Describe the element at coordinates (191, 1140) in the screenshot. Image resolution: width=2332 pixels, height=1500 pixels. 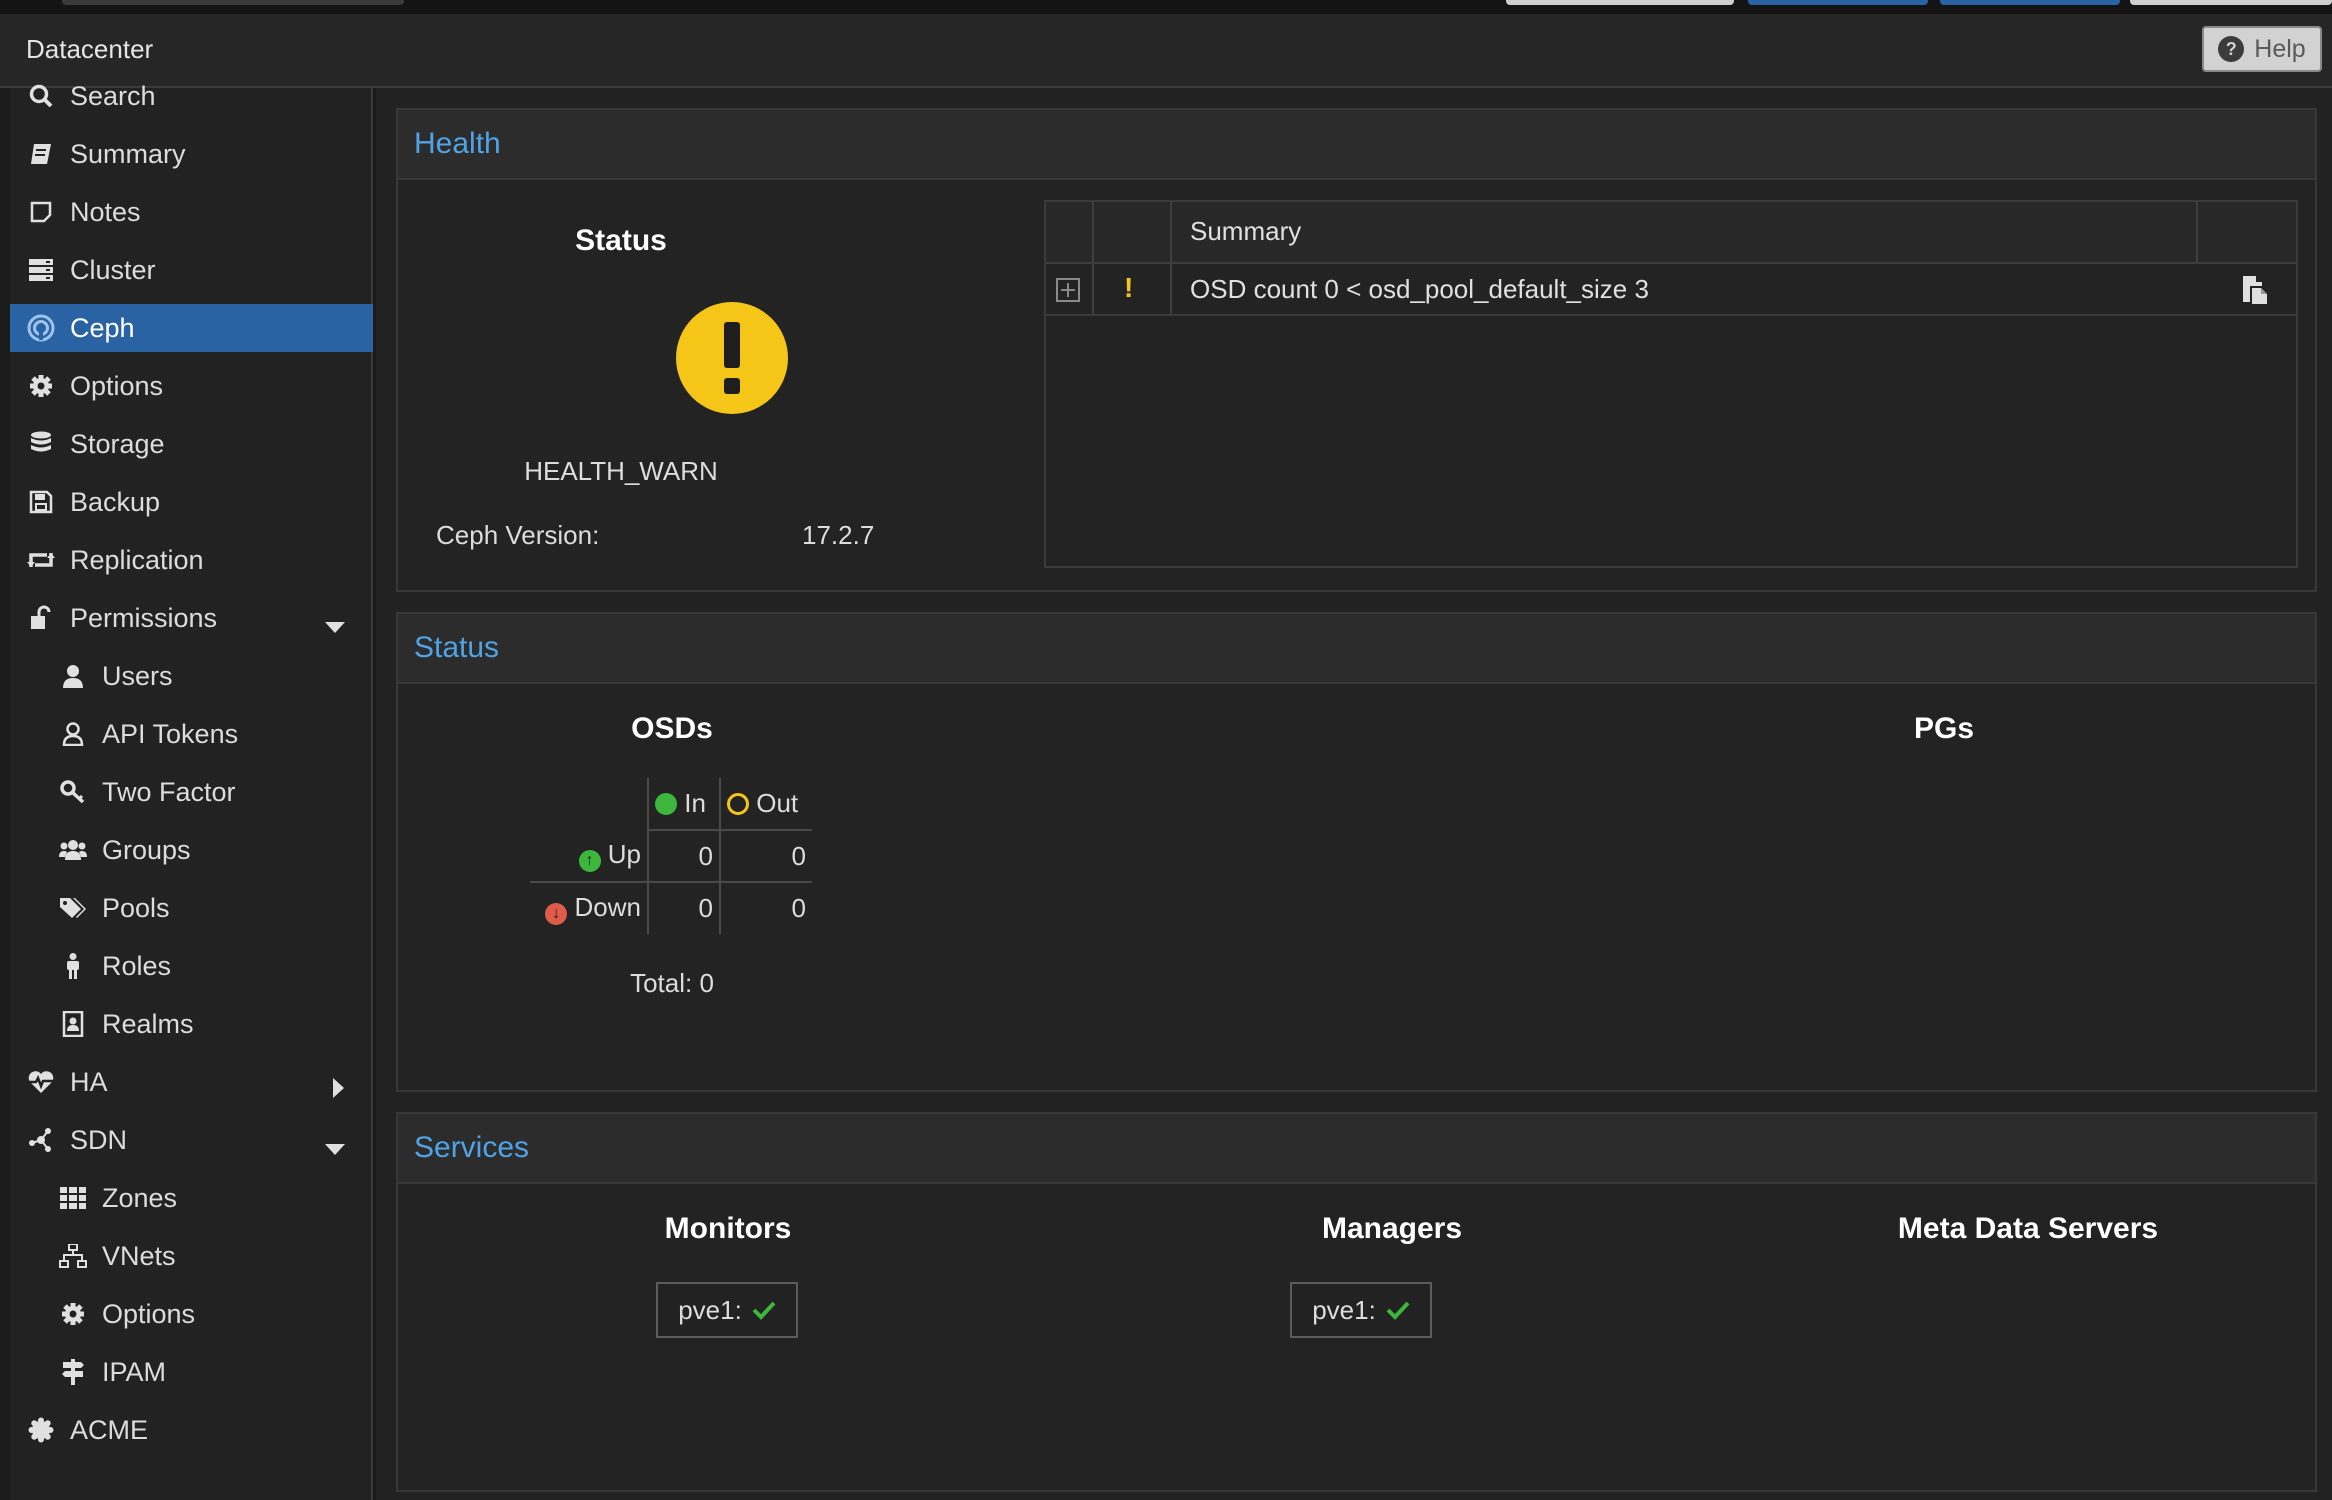
I see `sidebar-item-sdn: SDN` at that location.